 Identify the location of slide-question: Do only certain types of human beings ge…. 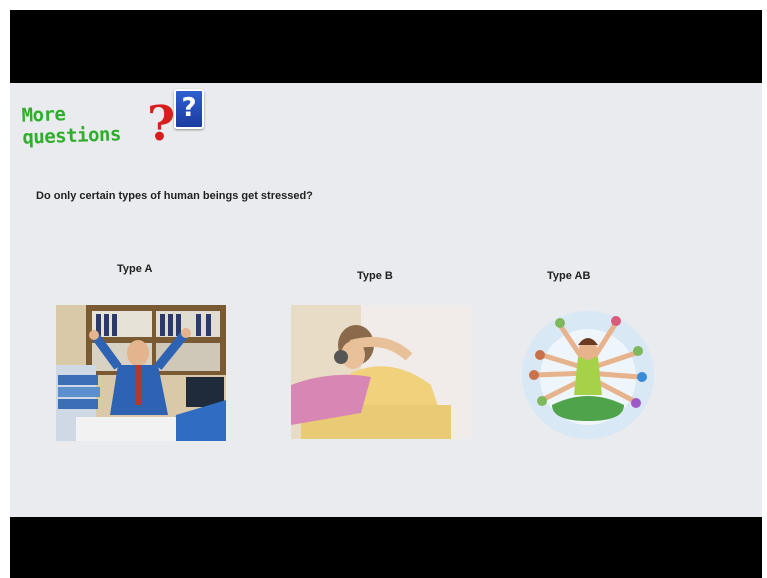
(174, 196).